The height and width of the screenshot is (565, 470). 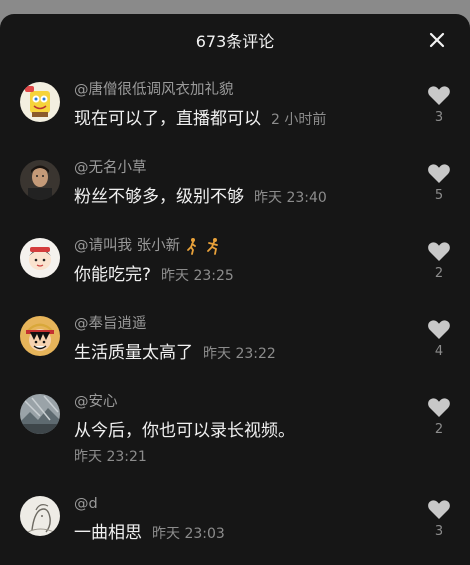 What do you see at coordinates (235, 261) in the screenshot?
I see `comment-item: @请叫我 张小新 你能吃完? 昨天 23:25 2` at bounding box center [235, 261].